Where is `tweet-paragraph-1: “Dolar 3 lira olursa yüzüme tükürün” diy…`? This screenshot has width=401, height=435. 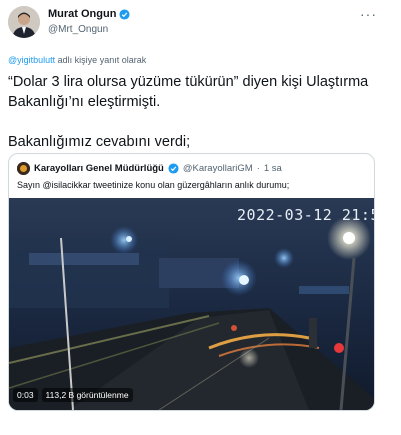 tweet-paragraph-1: “Dolar 3 lira olursa yüzüme tükürün” diy… is located at coordinates (188, 92).